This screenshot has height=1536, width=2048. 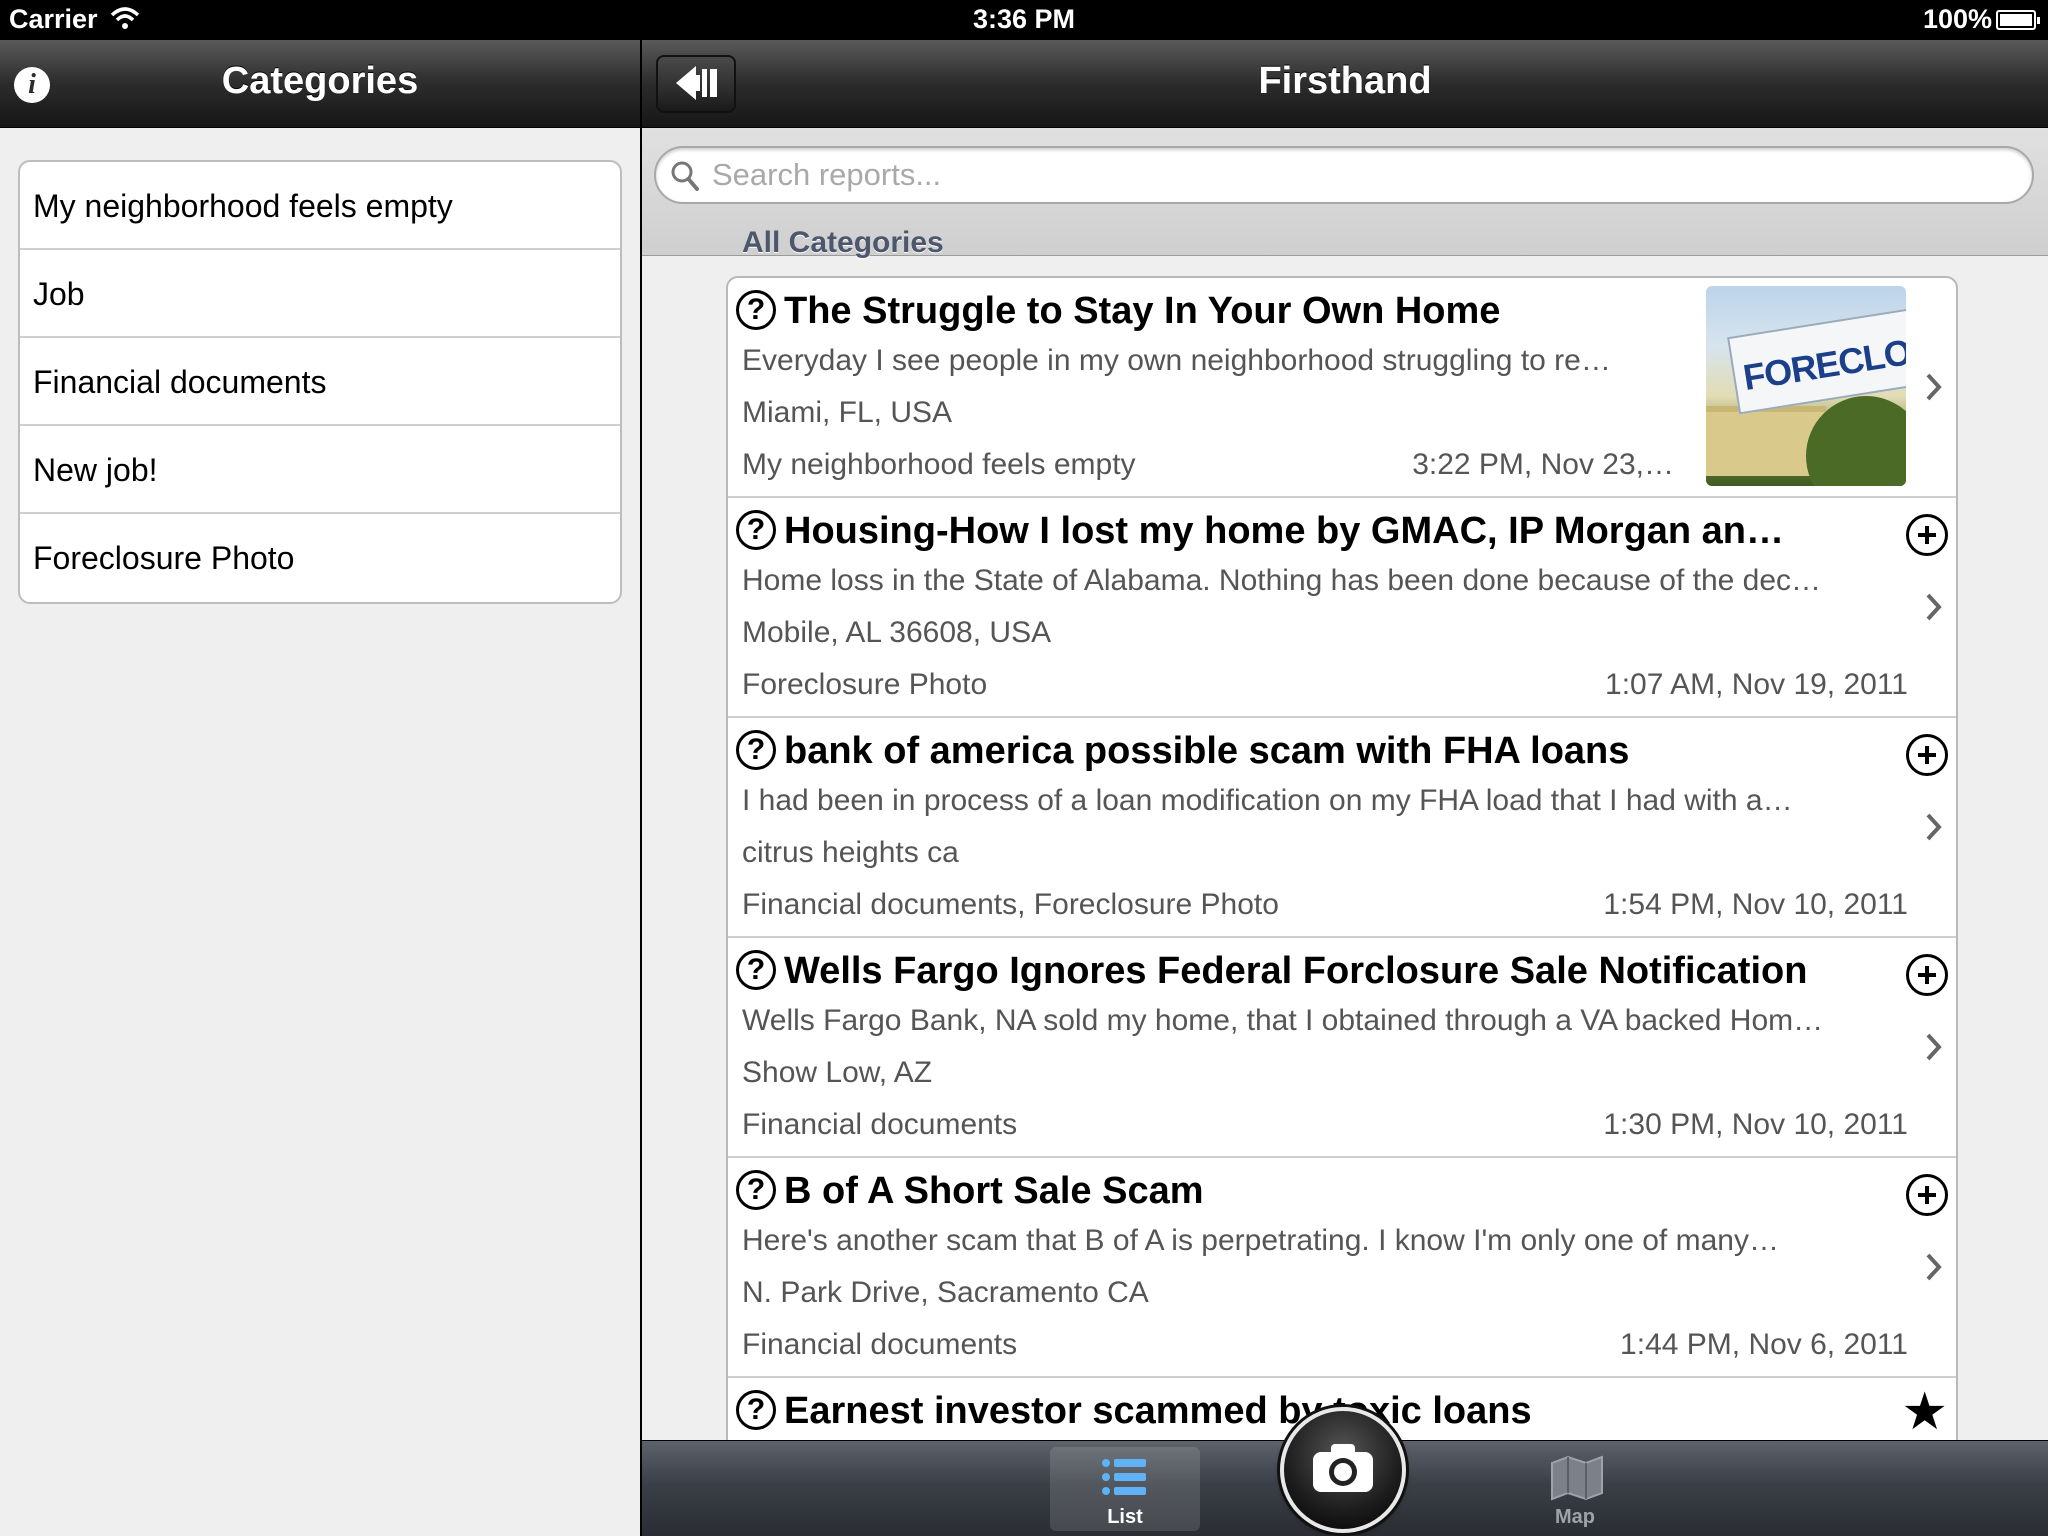 What do you see at coordinates (1142, 311) in the screenshot?
I see `report-title: The Struggle to Stay In Your Own Home` at bounding box center [1142, 311].